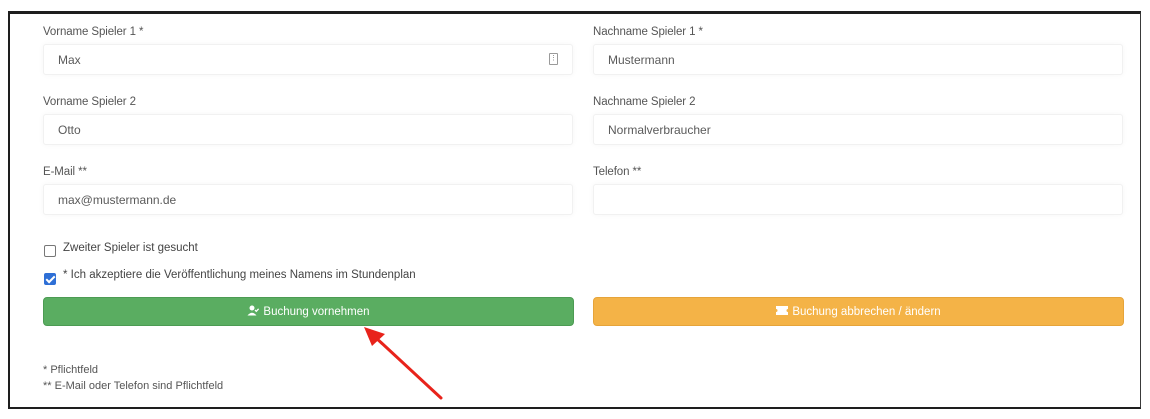 This screenshot has height=419, width=1150. What do you see at coordinates (403, 363) in the screenshot?
I see `annotation-arrow` at bounding box center [403, 363].